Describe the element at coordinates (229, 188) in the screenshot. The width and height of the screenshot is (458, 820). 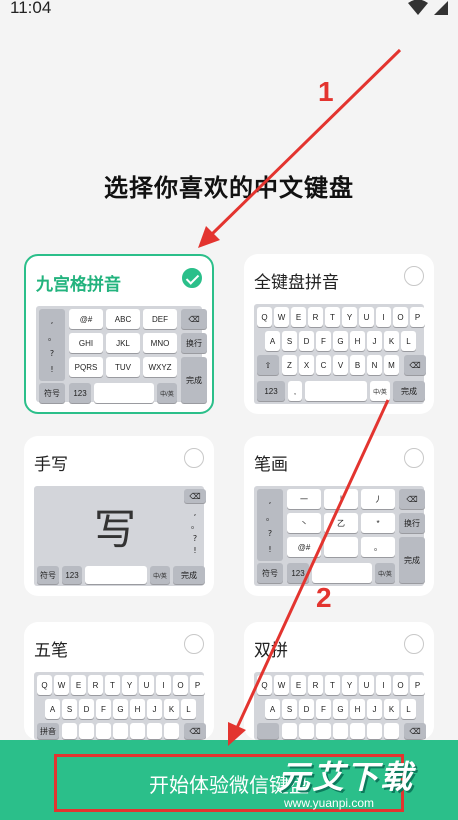
I see `page-title: 选择你喜欢的中文键盘` at that location.